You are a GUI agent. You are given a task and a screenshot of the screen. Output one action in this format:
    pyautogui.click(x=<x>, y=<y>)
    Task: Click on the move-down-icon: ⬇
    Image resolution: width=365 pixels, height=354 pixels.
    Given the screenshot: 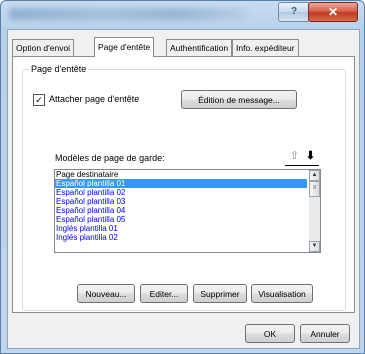 What is the action you would take?
    pyautogui.click(x=310, y=156)
    